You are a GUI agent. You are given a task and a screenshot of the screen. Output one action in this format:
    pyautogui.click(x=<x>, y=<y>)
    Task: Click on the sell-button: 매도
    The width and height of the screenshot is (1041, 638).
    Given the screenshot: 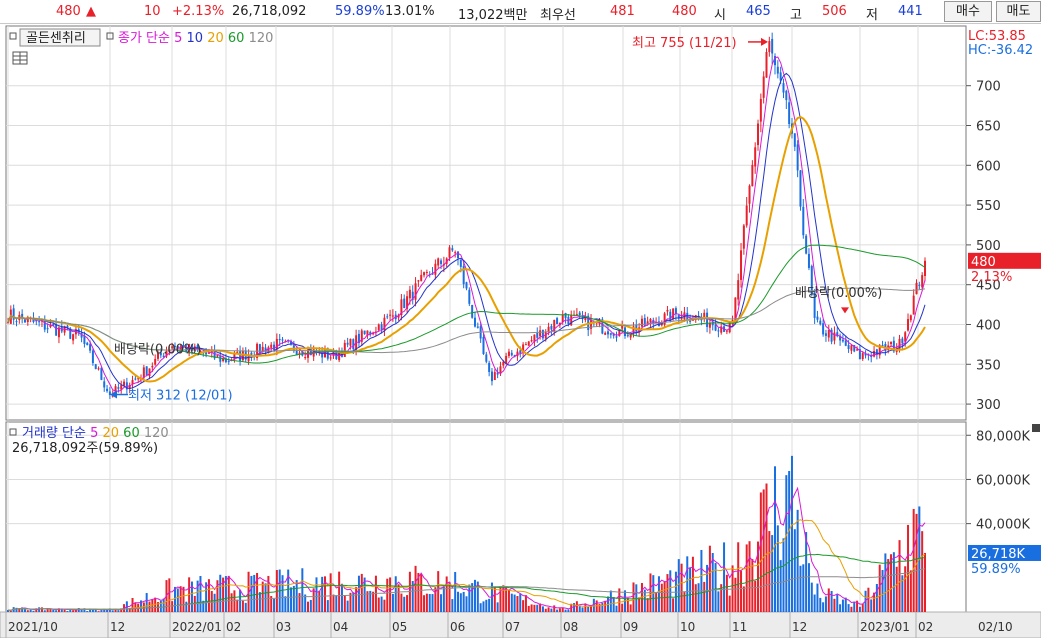 What is the action you would take?
    pyautogui.click(x=1018, y=11)
    